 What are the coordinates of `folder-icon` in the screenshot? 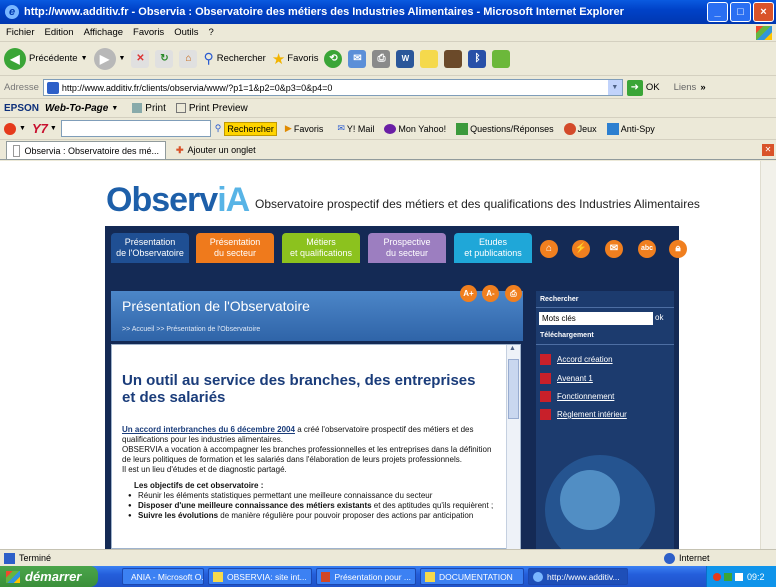 It's located at (429, 58).